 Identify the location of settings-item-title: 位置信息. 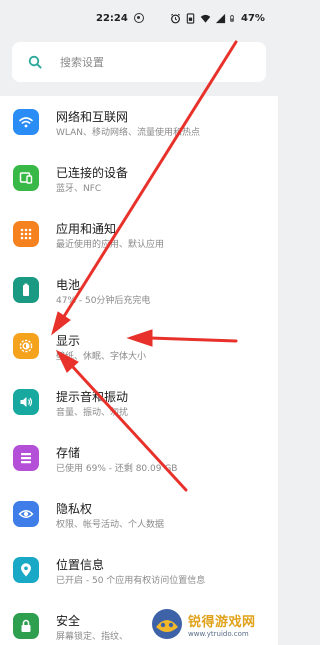
(80, 565).